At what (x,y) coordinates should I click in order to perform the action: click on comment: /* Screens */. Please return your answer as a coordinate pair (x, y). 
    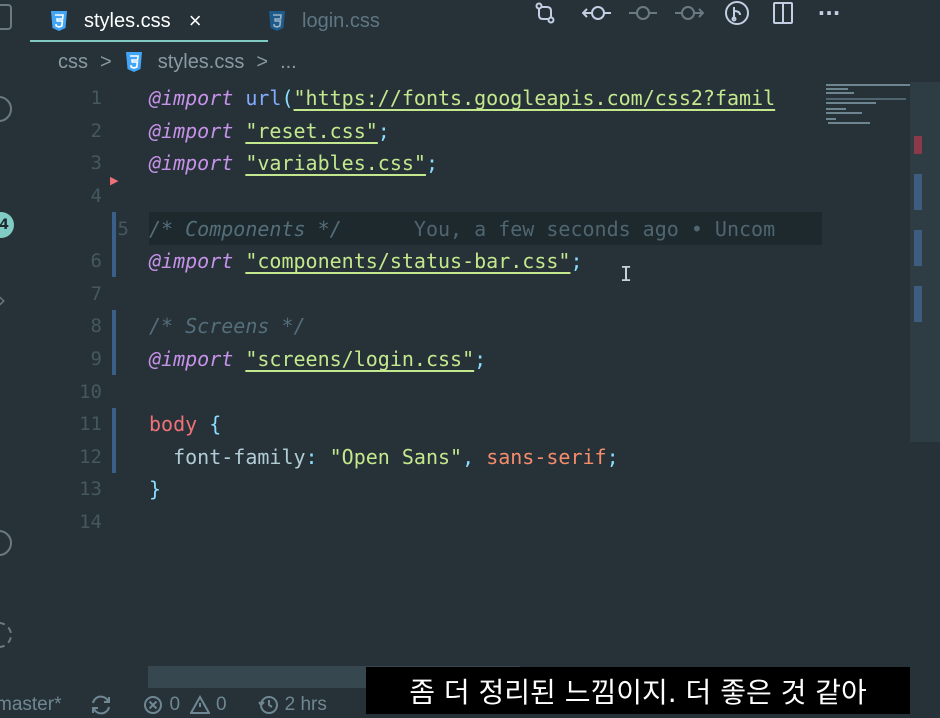
    Looking at the image, I should click on (227, 326).